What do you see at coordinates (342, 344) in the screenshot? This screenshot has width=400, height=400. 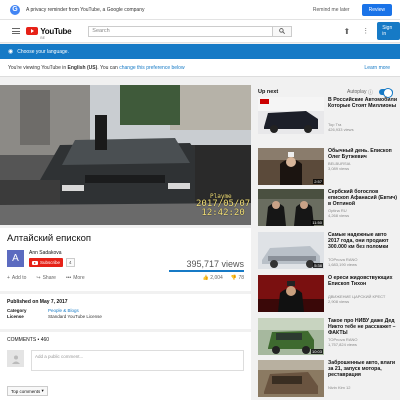 I see `view-count: 1,757,824 views` at bounding box center [342, 344].